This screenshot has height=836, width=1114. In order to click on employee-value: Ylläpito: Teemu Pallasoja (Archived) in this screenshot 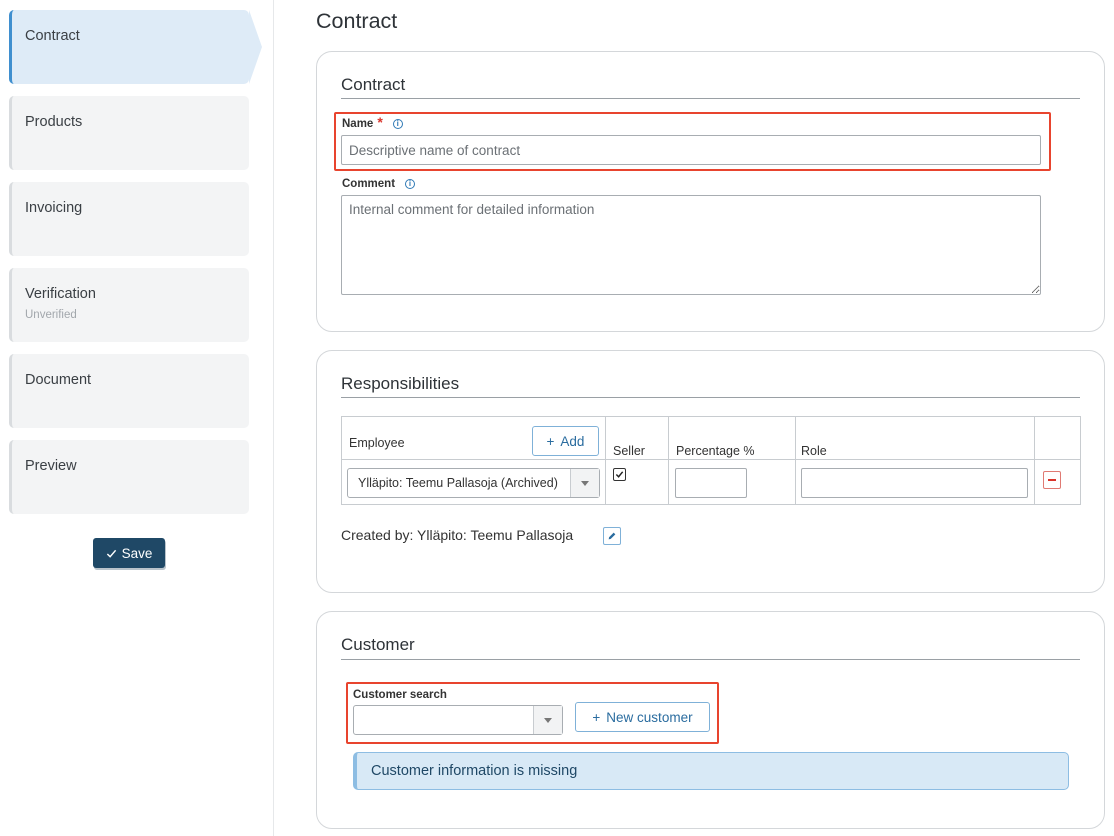, I will do `click(458, 483)`.